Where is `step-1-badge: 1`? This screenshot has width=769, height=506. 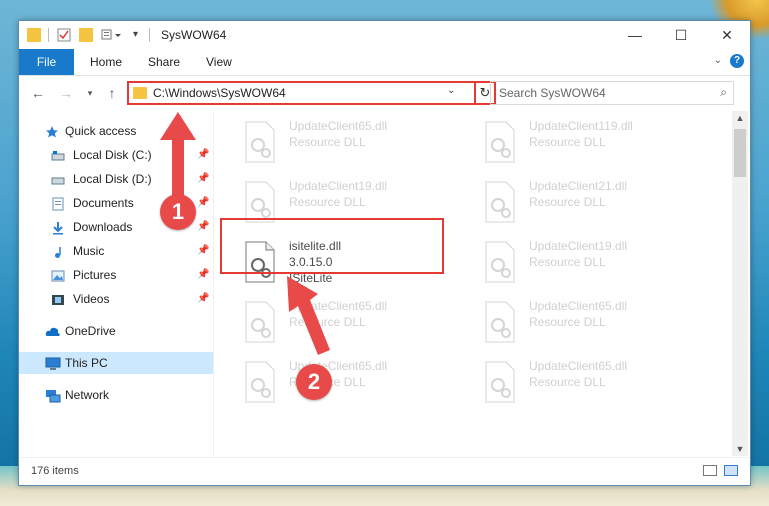 step-1-badge: 1 is located at coordinates (178, 212).